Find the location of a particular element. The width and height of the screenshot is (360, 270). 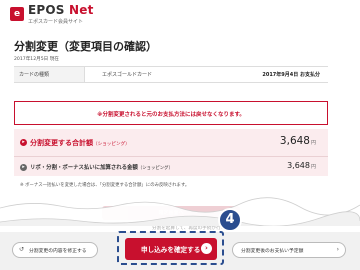

page-title: 分割変更（変更項目の確認） is located at coordinates (85, 46).